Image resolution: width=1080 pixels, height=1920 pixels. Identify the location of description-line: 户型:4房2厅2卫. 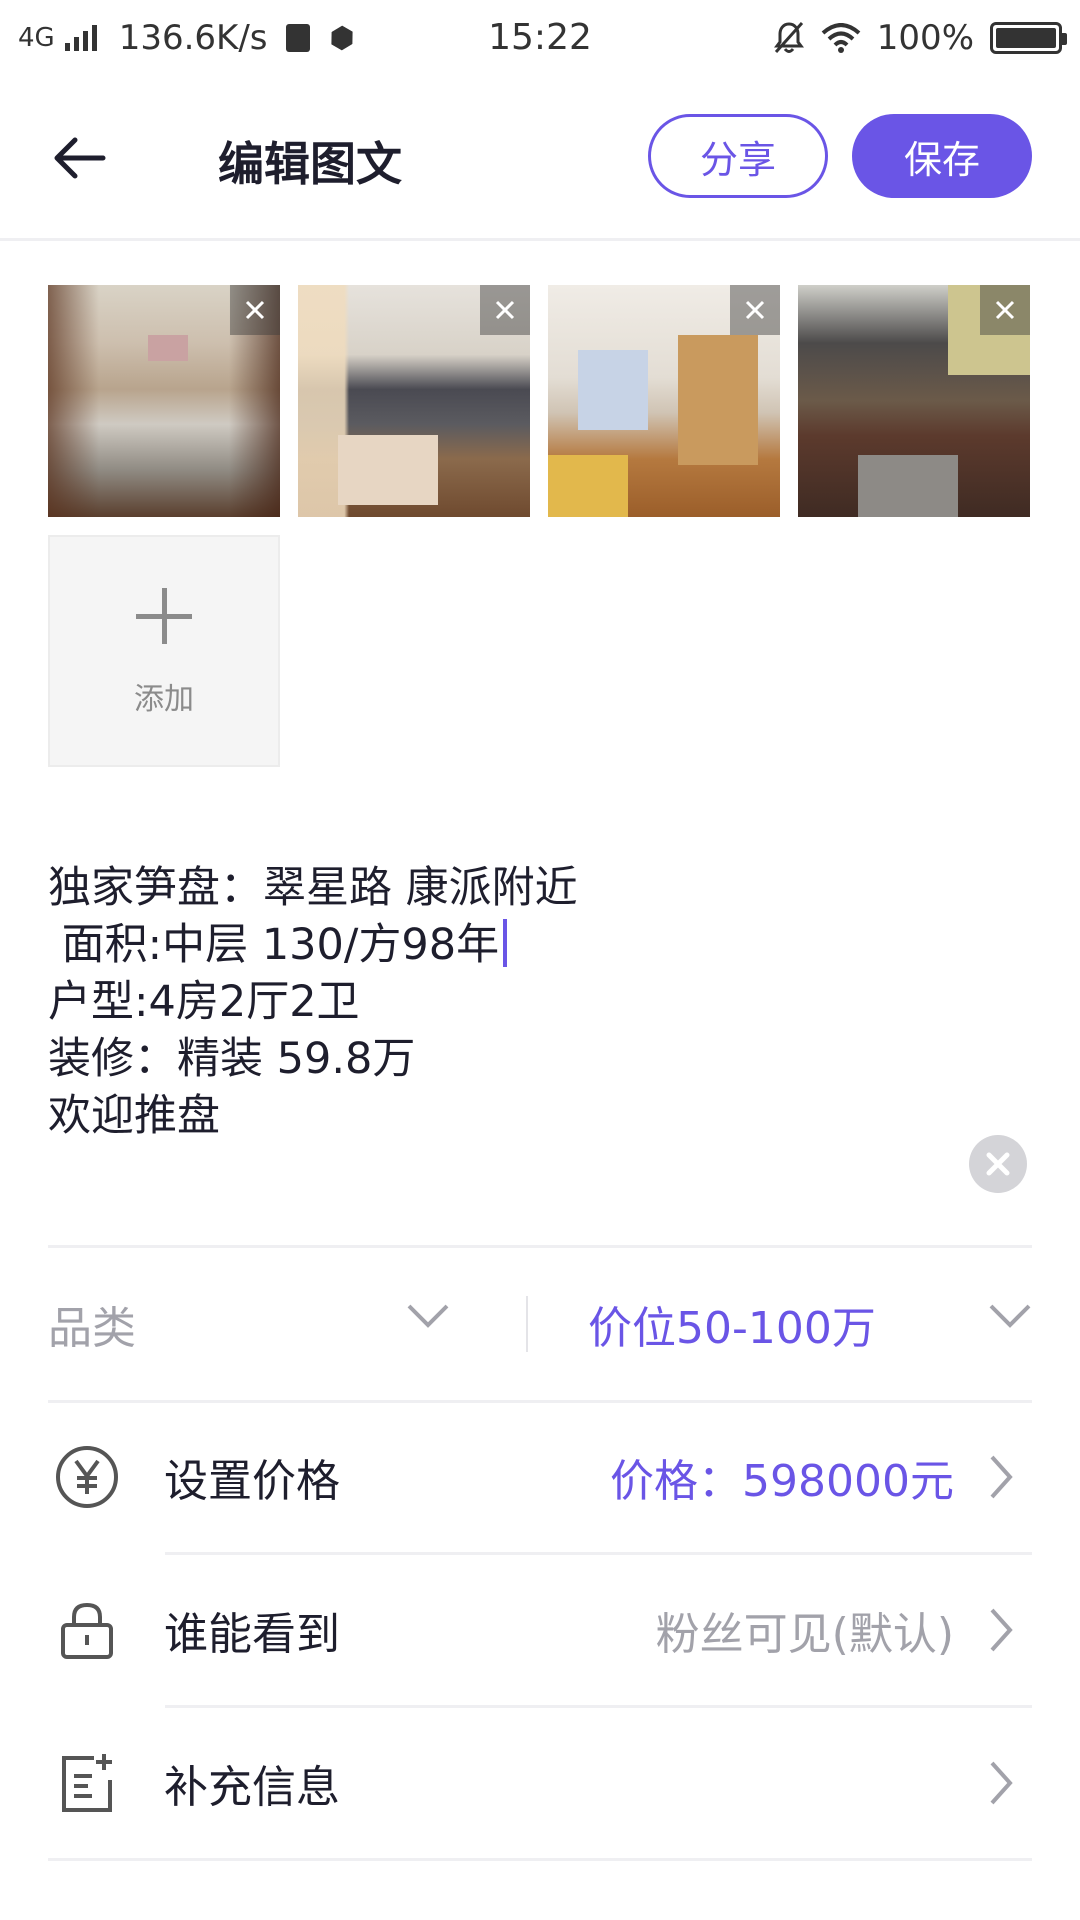
(204, 1002).